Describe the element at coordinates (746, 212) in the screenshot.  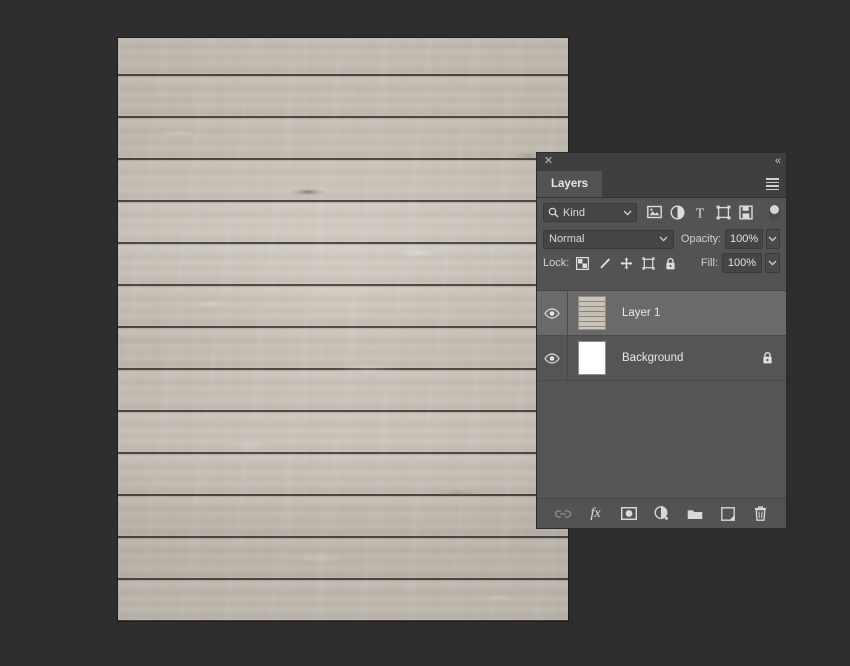
I see `filter-smartobject-icon` at that location.